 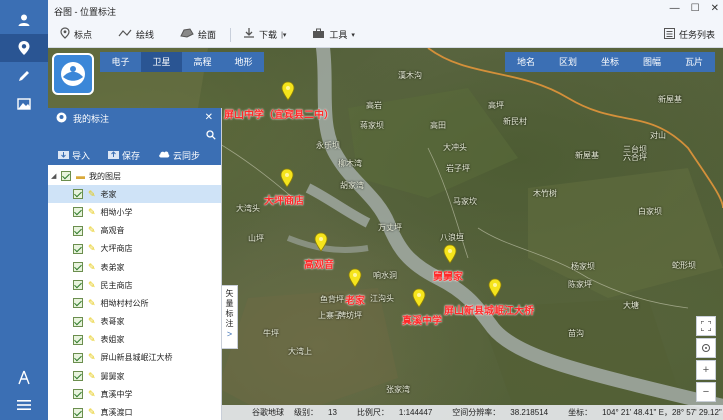 I want to click on list-item: ✎ 真溪中学, so click(x=134, y=394).